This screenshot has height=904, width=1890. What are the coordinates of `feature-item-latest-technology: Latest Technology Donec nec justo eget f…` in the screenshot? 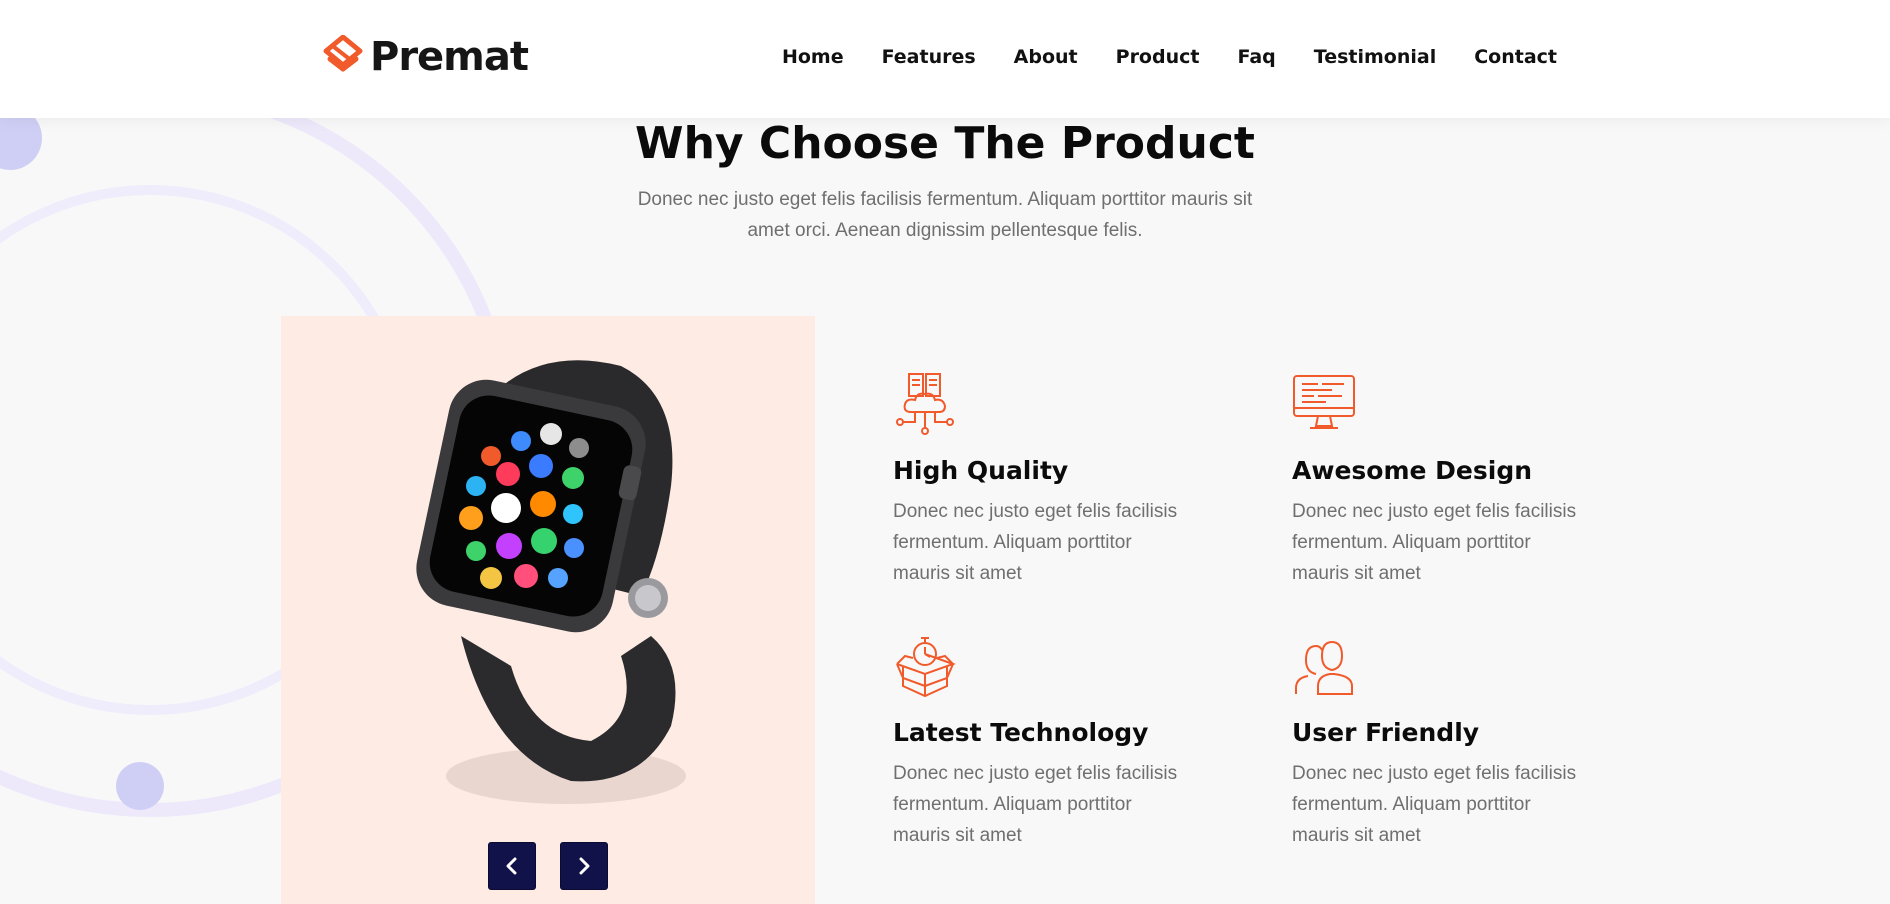 It's located at (1053, 742).